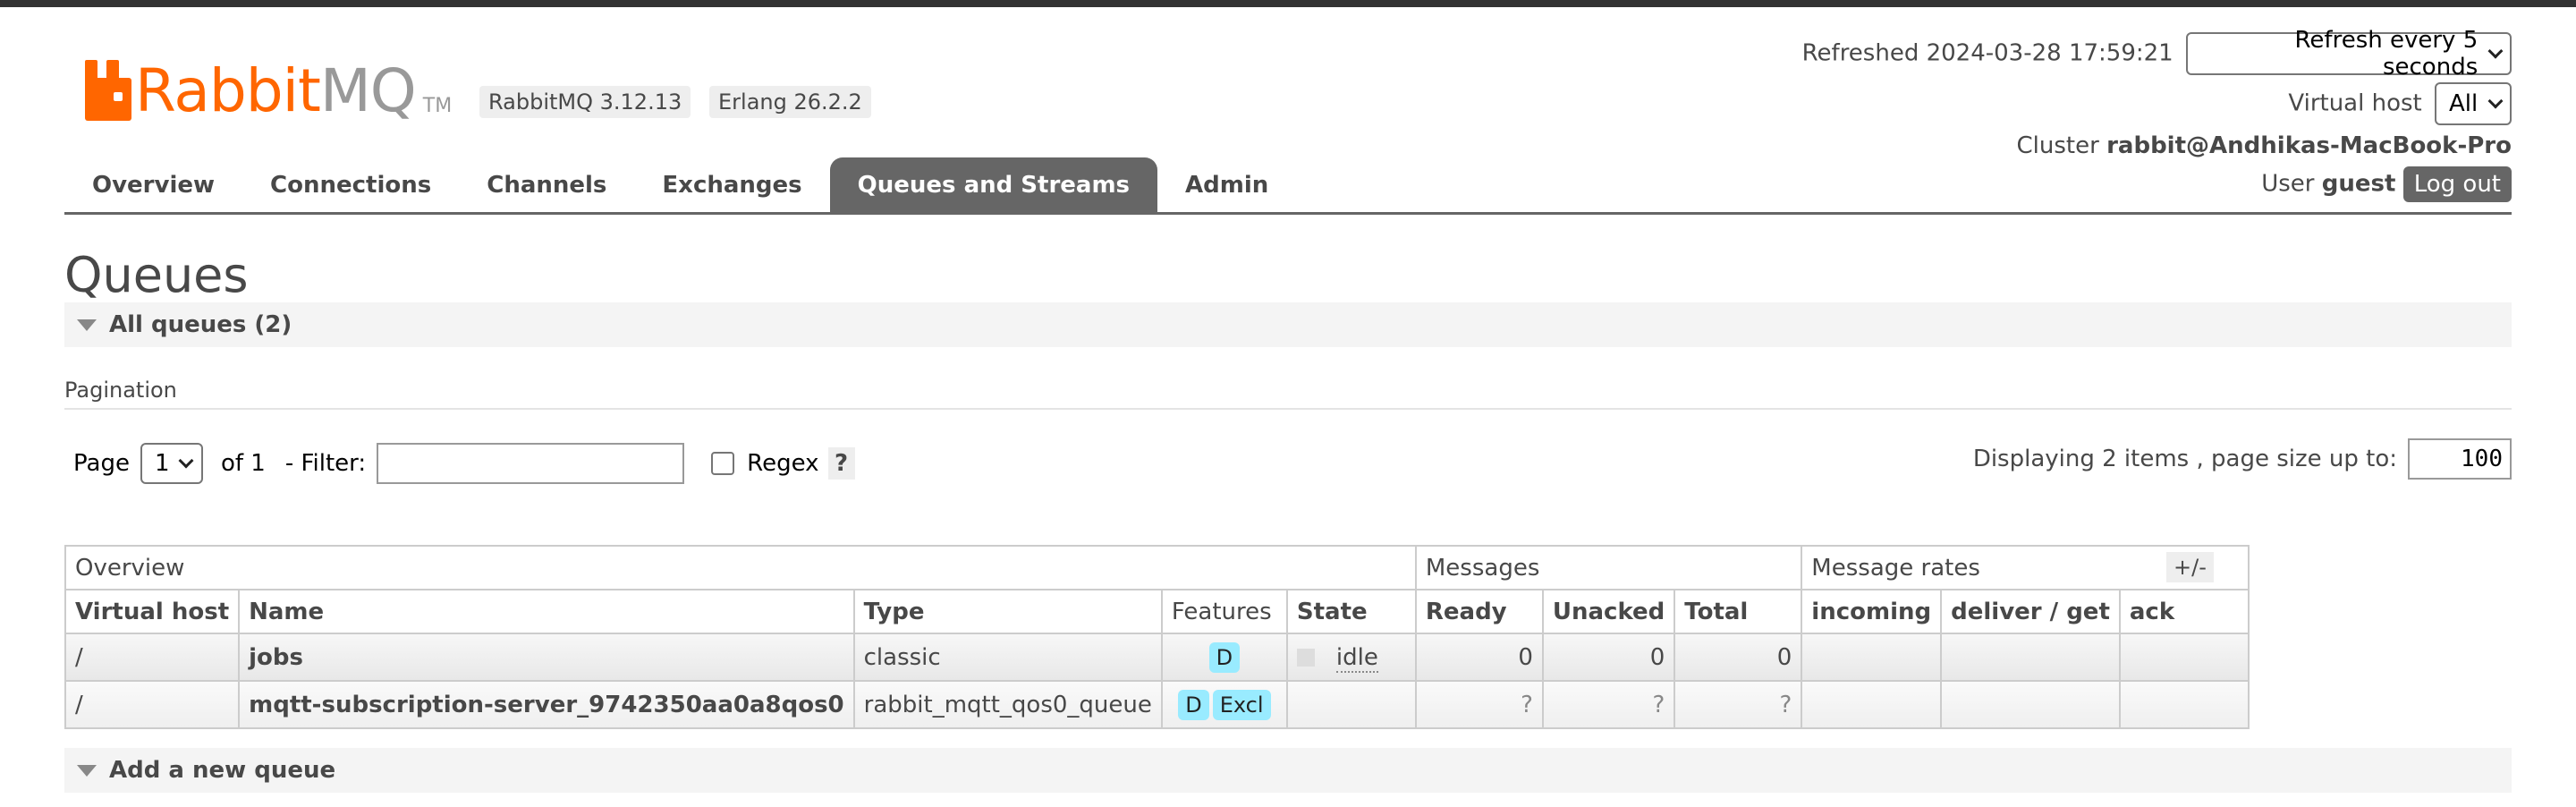 Image resolution: width=2576 pixels, height=807 pixels. I want to click on table-group-header-row: Overview Messages Message rates, so click(1157, 567).